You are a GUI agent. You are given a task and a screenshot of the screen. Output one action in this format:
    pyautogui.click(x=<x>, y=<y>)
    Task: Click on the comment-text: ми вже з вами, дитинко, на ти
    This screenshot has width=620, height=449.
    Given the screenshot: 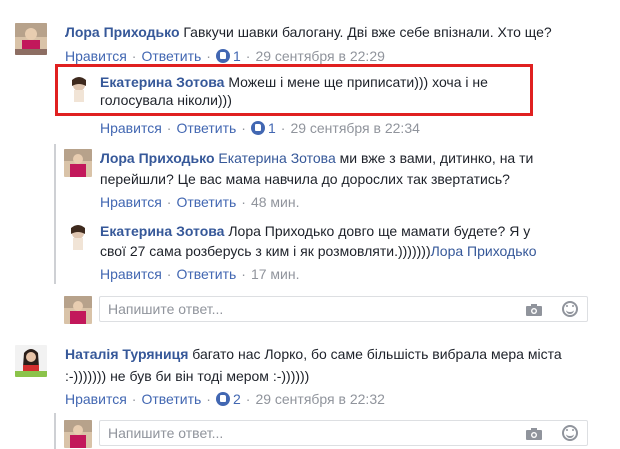 What is the action you would take?
    pyautogui.click(x=436, y=158)
    